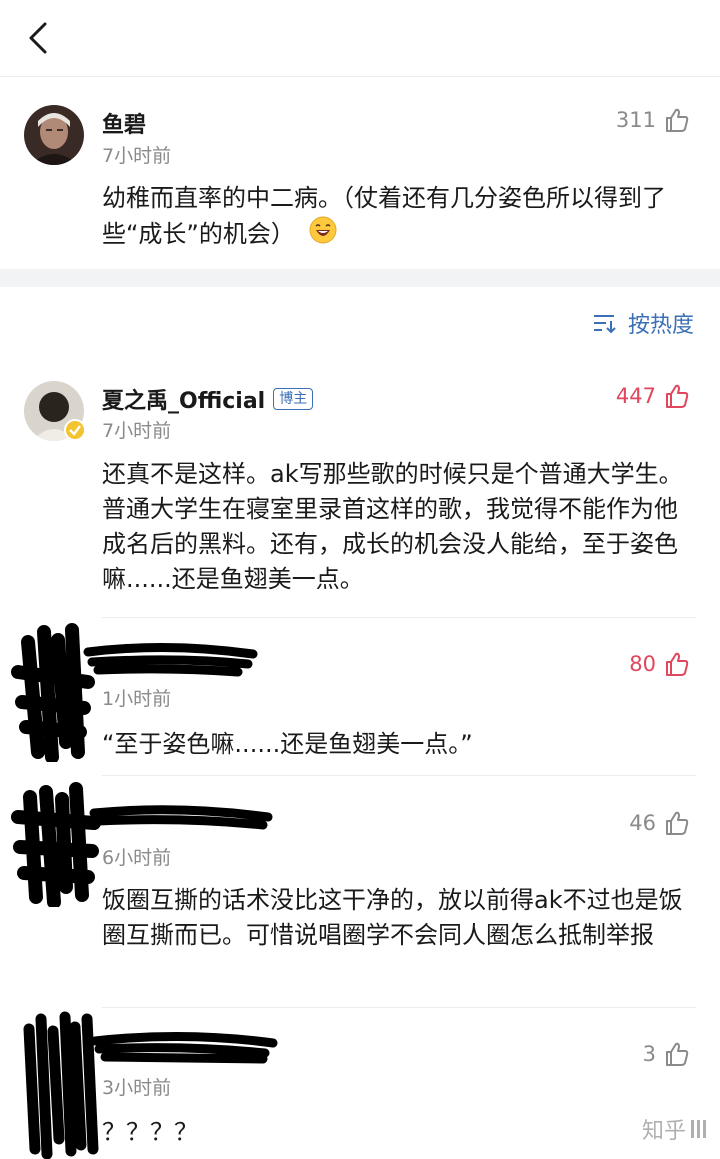 This screenshot has width=720, height=1159. I want to click on like-button: 80, so click(659, 664).